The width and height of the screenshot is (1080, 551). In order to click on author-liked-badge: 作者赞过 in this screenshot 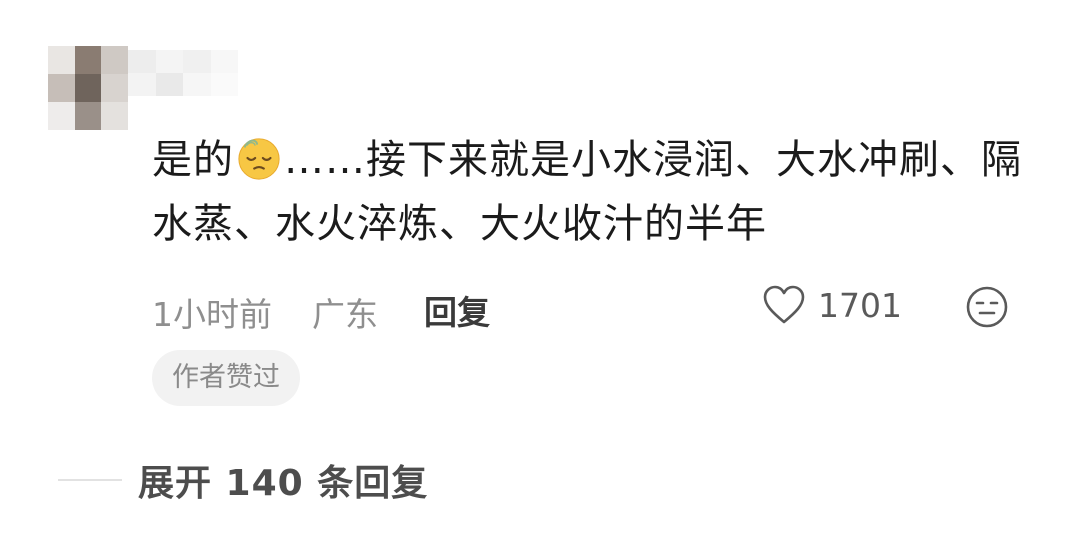, I will do `click(226, 378)`.